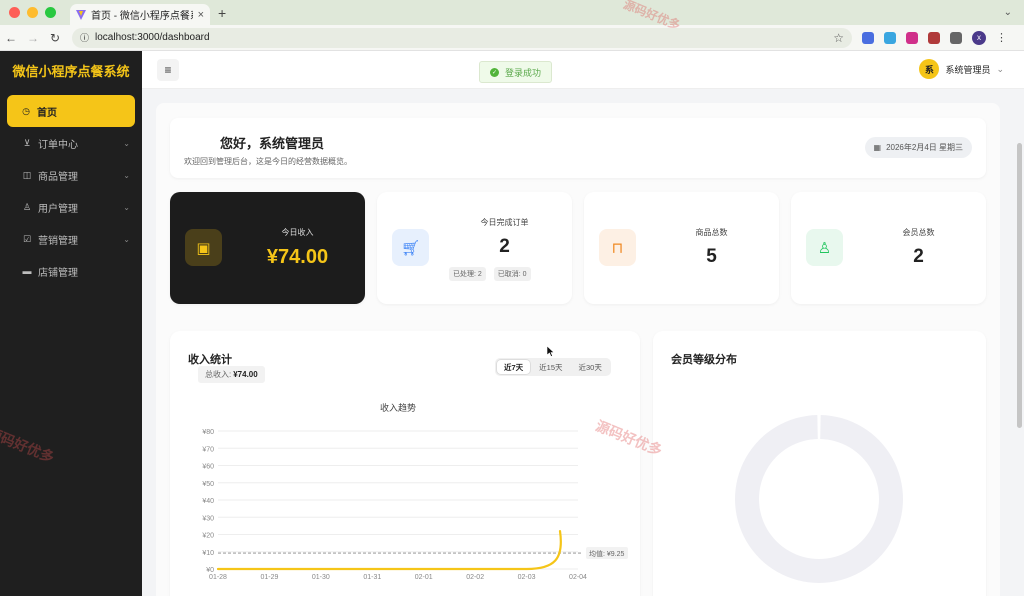 The height and width of the screenshot is (596, 1024). Describe the element at coordinates (71, 111) in the screenshot. I see `sidebar-item-home: ◷ 首页` at that location.